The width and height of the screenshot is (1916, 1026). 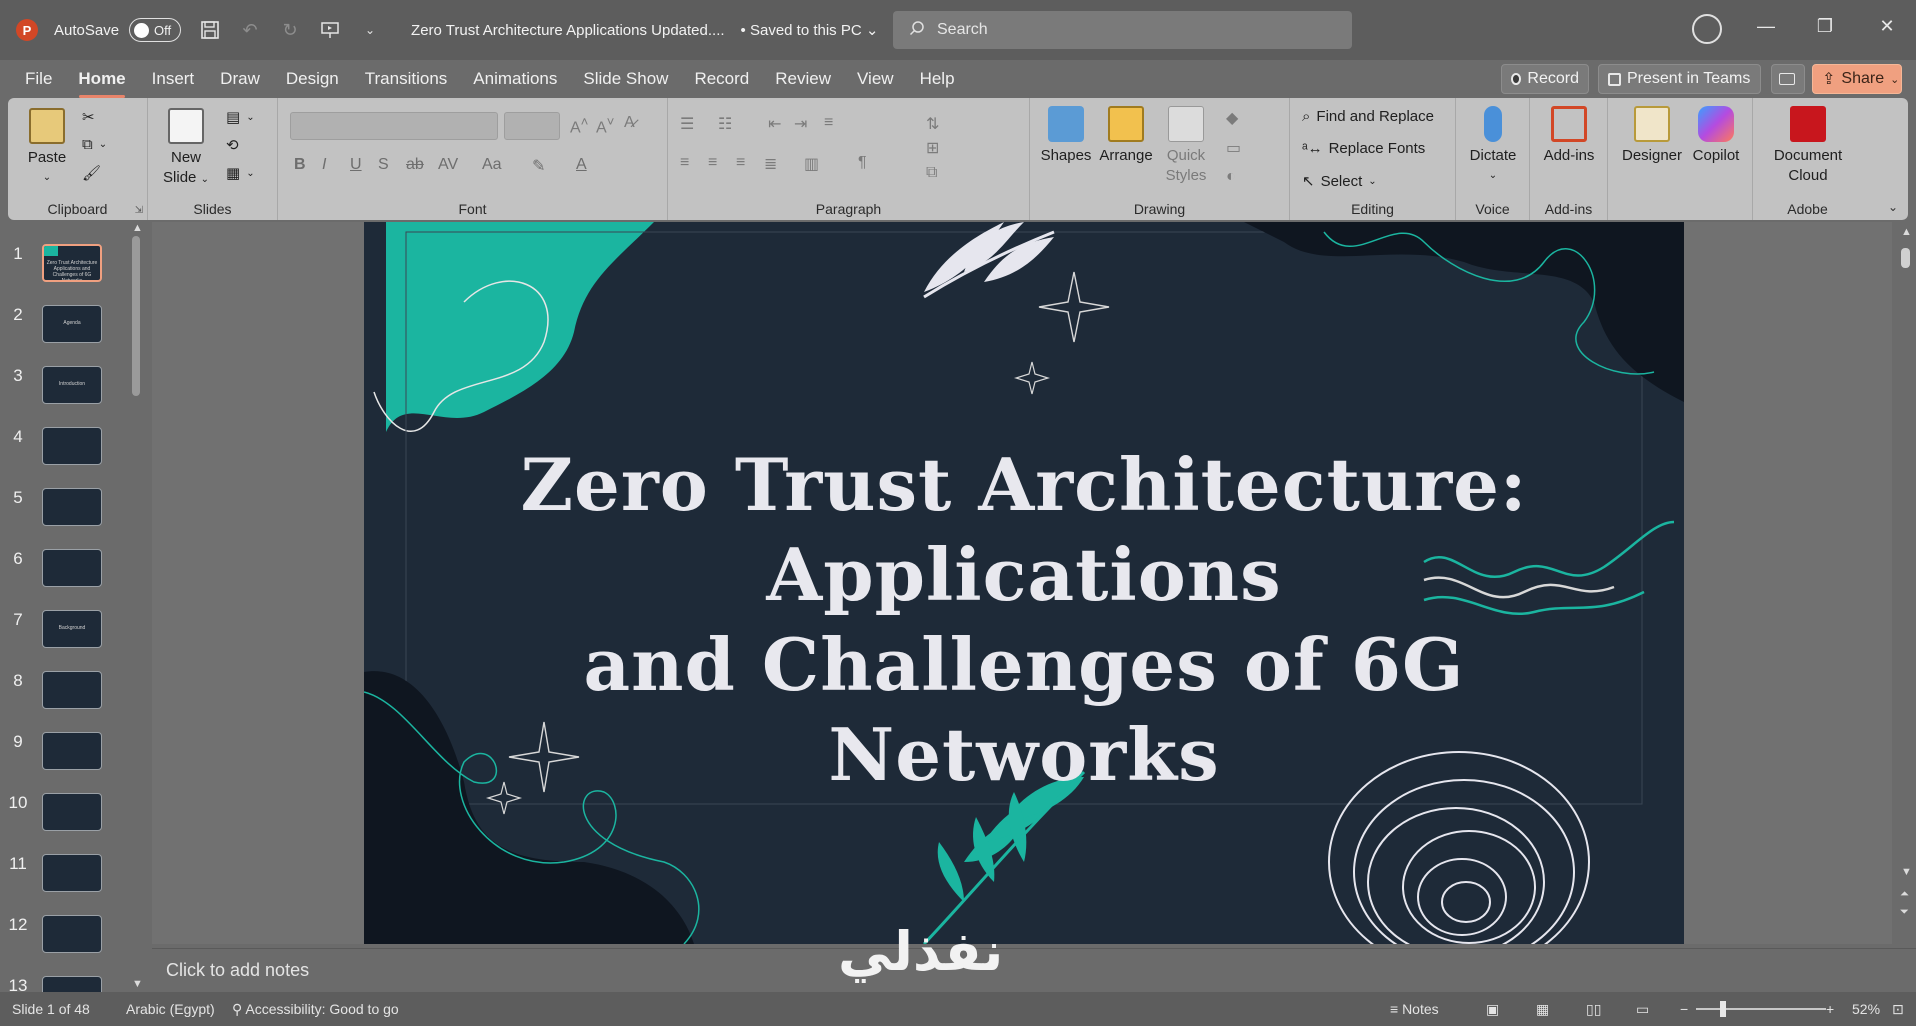 What do you see at coordinates (324, 165) in the screenshot?
I see `italic-icon: I` at bounding box center [324, 165].